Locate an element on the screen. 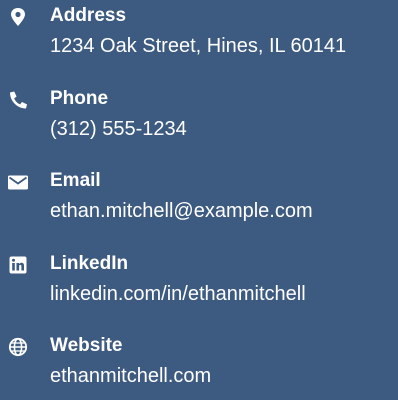 The image size is (398, 400). phone-link: (312) 555-1234 is located at coordinates (118, 129).